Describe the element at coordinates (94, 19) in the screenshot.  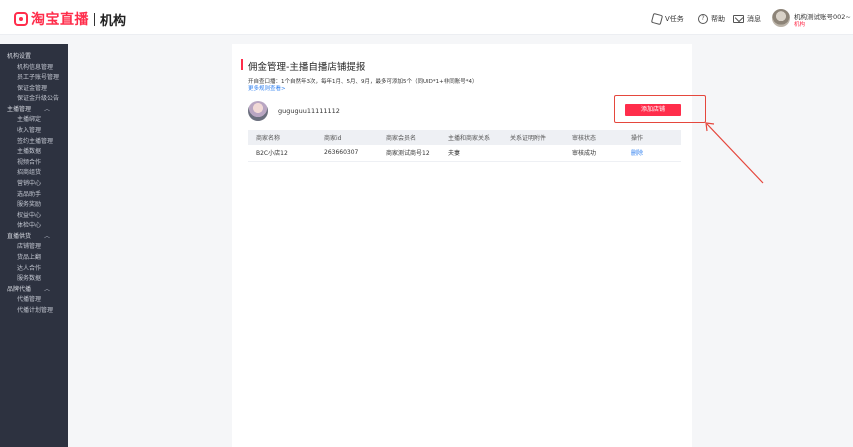
I see `logo-divider` at that location.